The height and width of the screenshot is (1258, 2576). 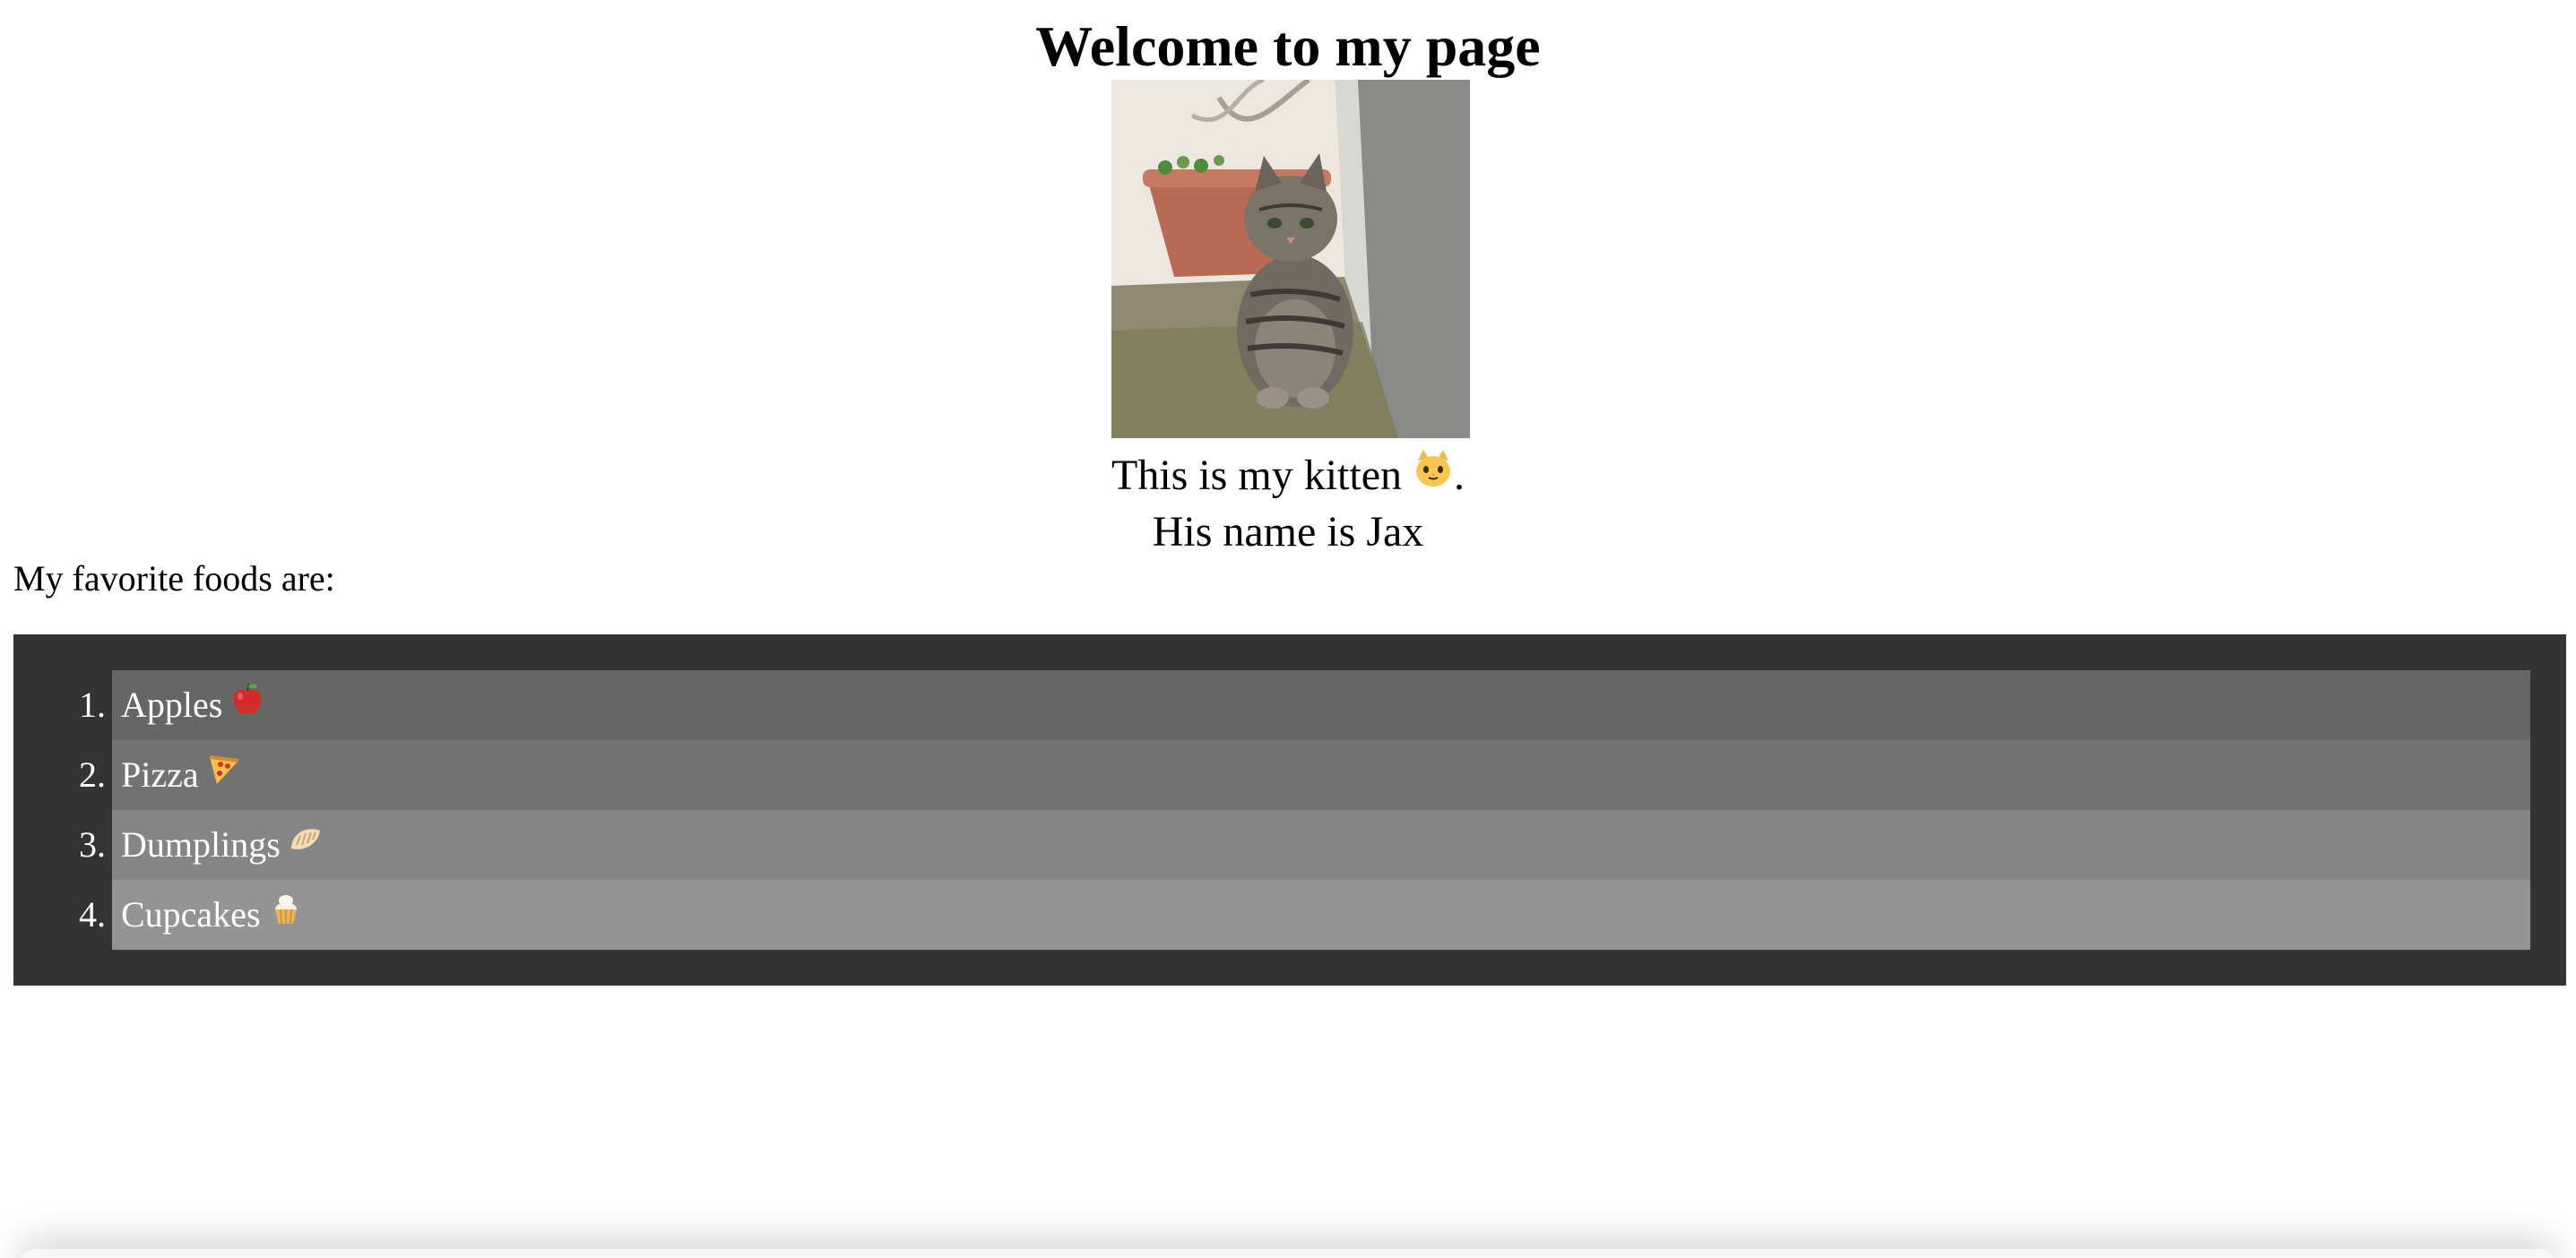 I want to click on kitten-name: His name is Jax, so click(x=1288, y=532).